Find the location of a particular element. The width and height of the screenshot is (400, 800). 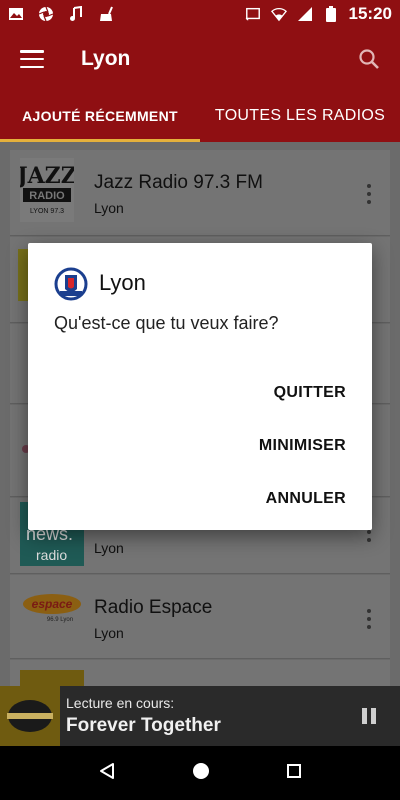

system-nav-bar is located at coordinates (200, 773).